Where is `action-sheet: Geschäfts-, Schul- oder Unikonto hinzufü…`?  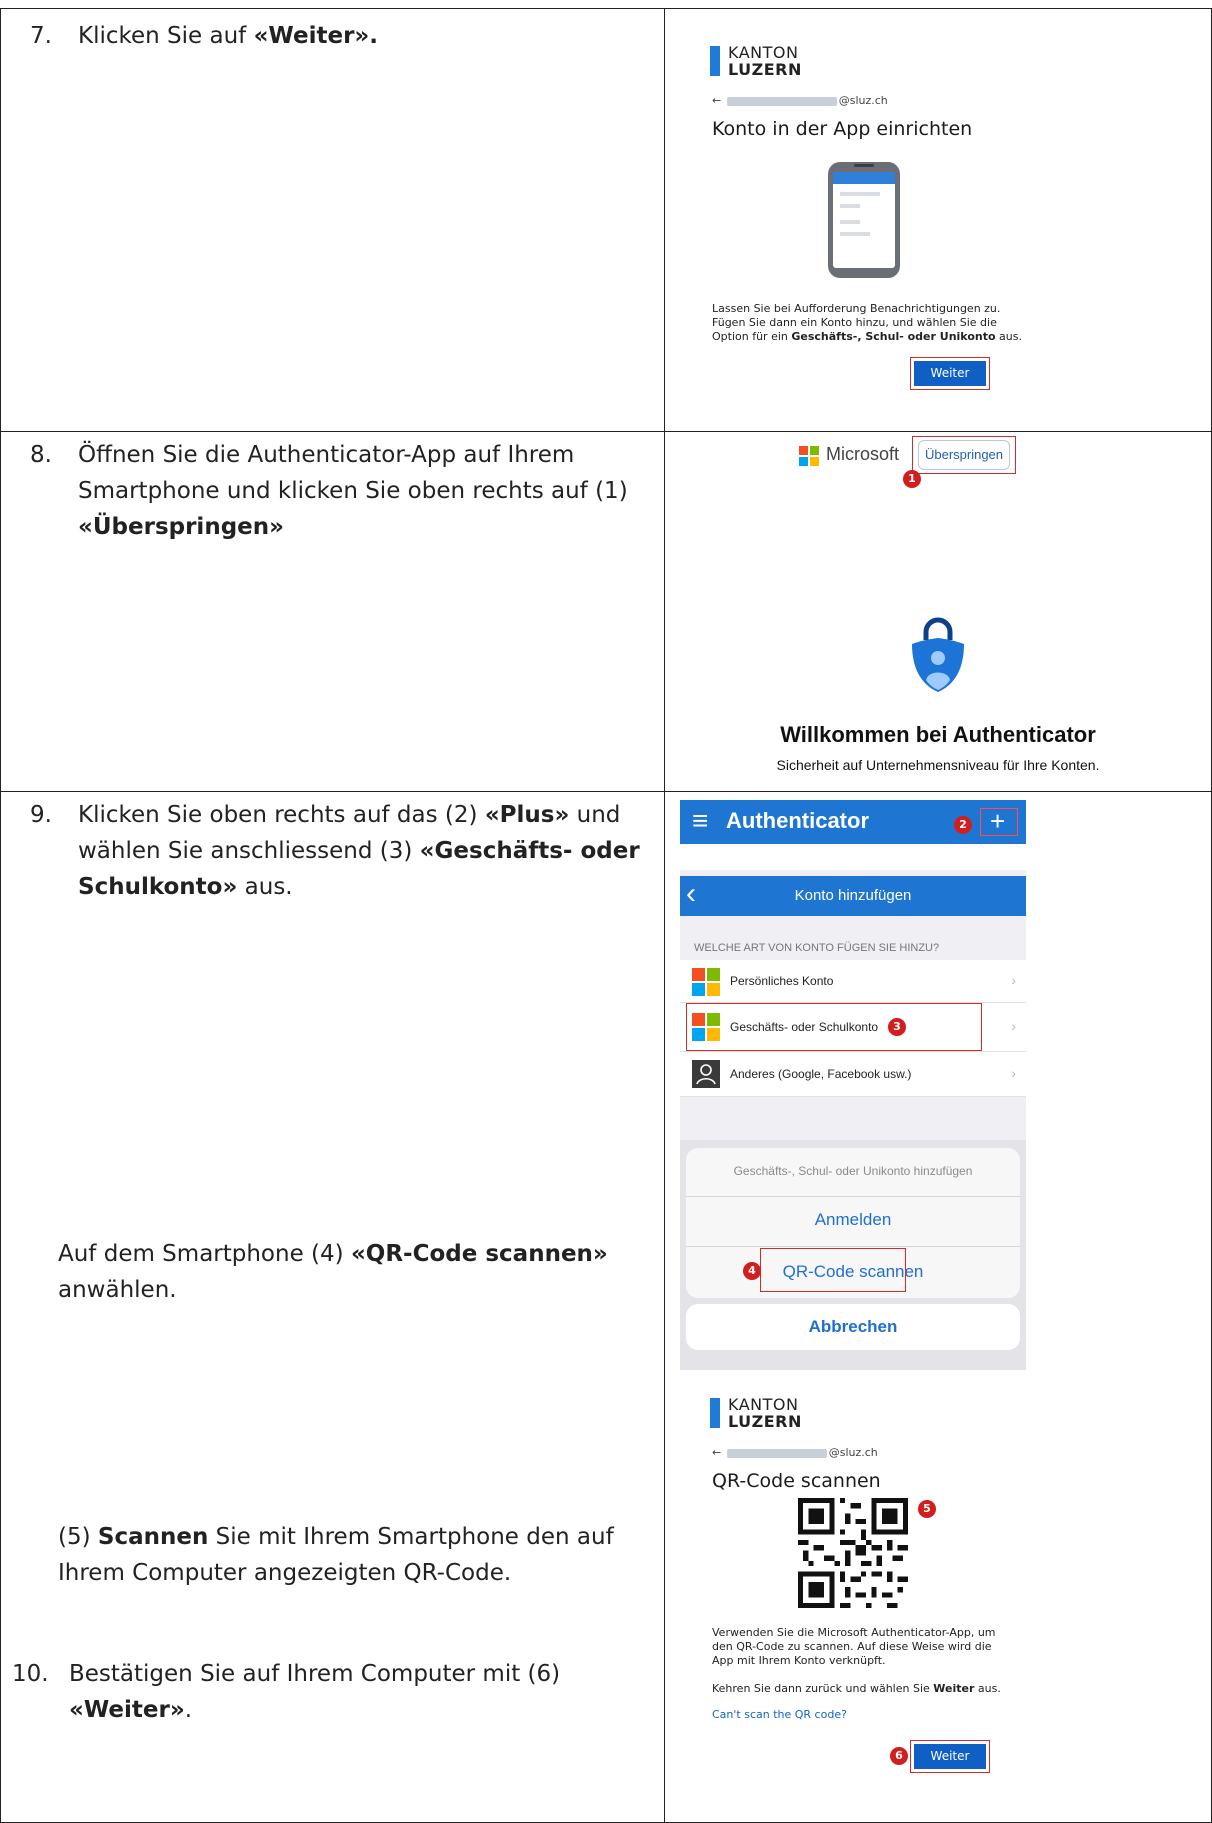 action-sheet: Geschäfts-, Schul- oder Unikonto hinzufü… is located at coordinates (853, 1223).